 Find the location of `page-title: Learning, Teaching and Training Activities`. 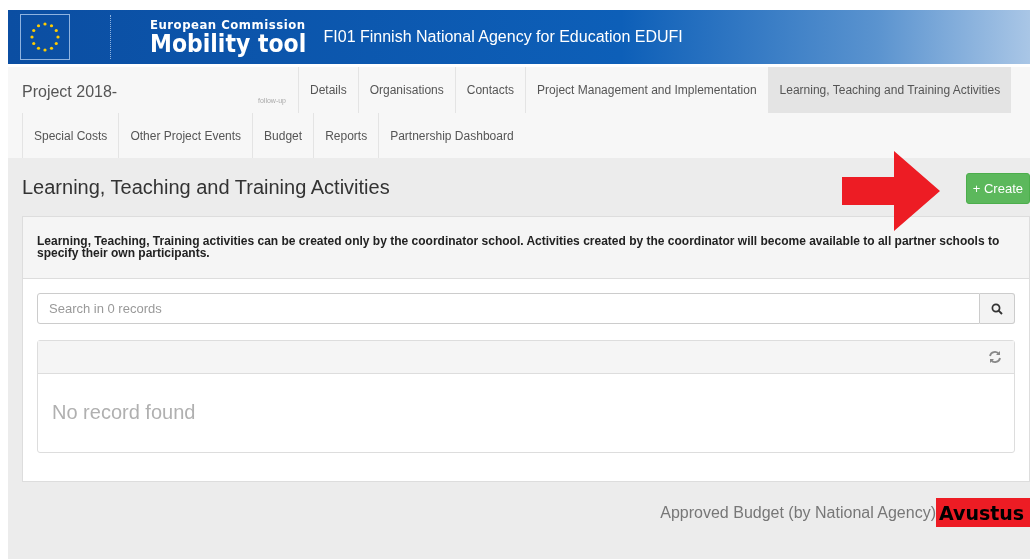

page-title: Learning, Teaching and Training Activities is located at coordinates (206, 187).